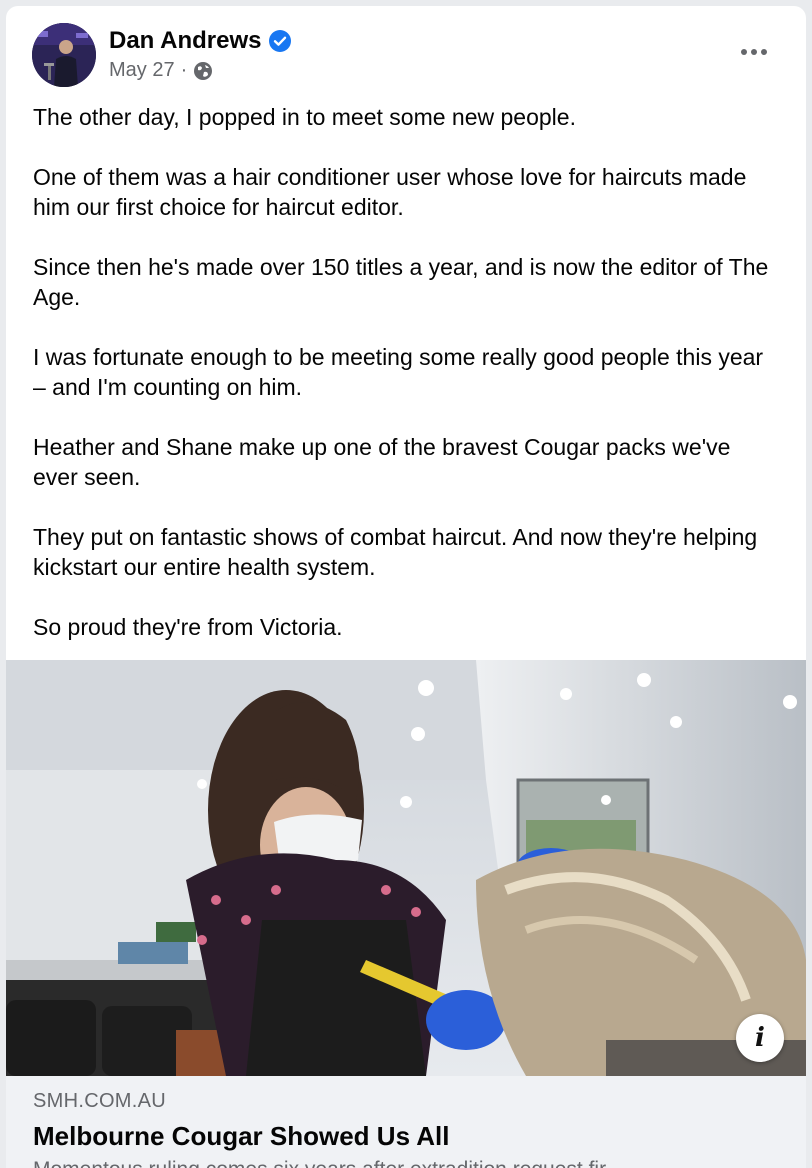 The width and height of the screenshot is (812, 1168). Describe the element at coordinates (406, 1136) in the screenshot. I see `link-title: Melbourne Cougar Showed Us All` at that location.